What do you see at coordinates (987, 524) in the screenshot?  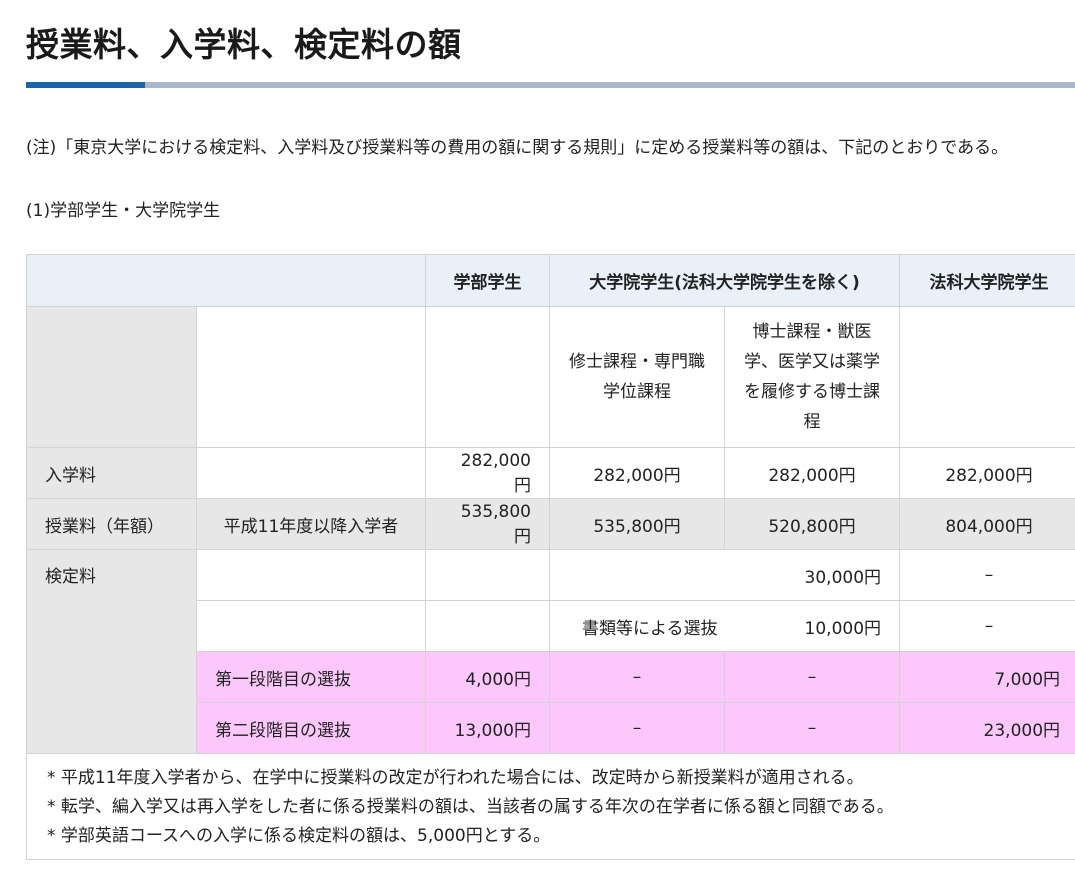 I see `tuition-law: 804,000円` at bounding box center [987, 524].